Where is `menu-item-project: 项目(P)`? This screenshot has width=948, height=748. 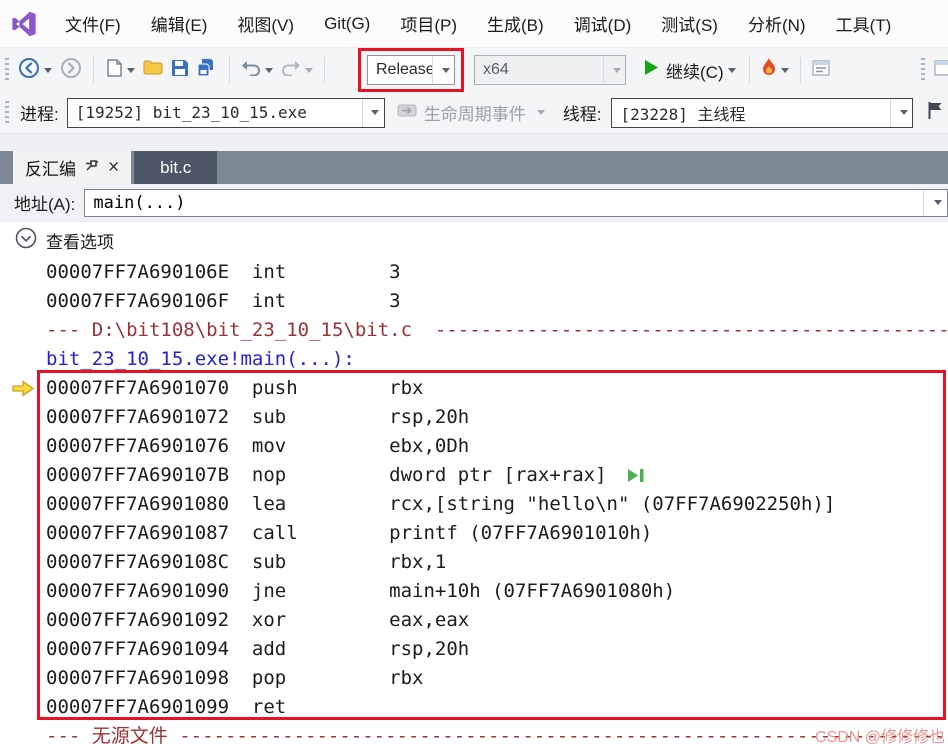
menu-item-project: 项目(P) is located at coordinates (428, 23).